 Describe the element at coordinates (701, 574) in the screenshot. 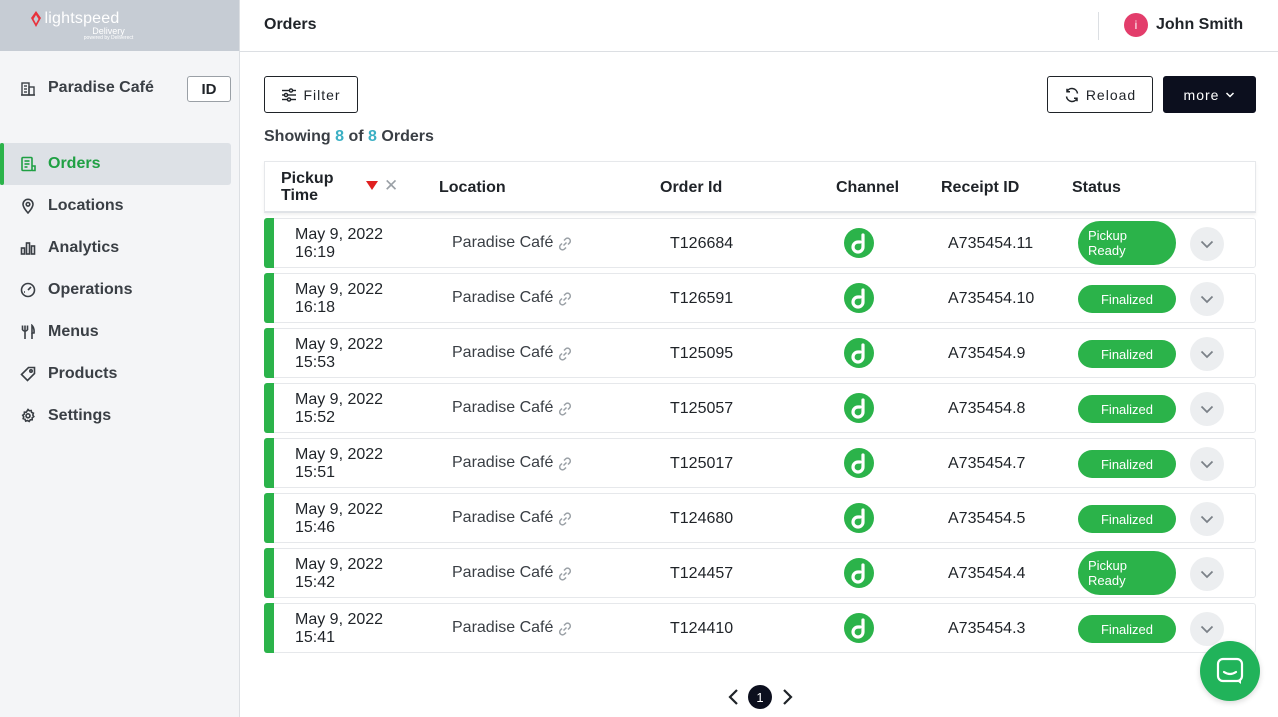

I see `order-id: T124457` at that location.